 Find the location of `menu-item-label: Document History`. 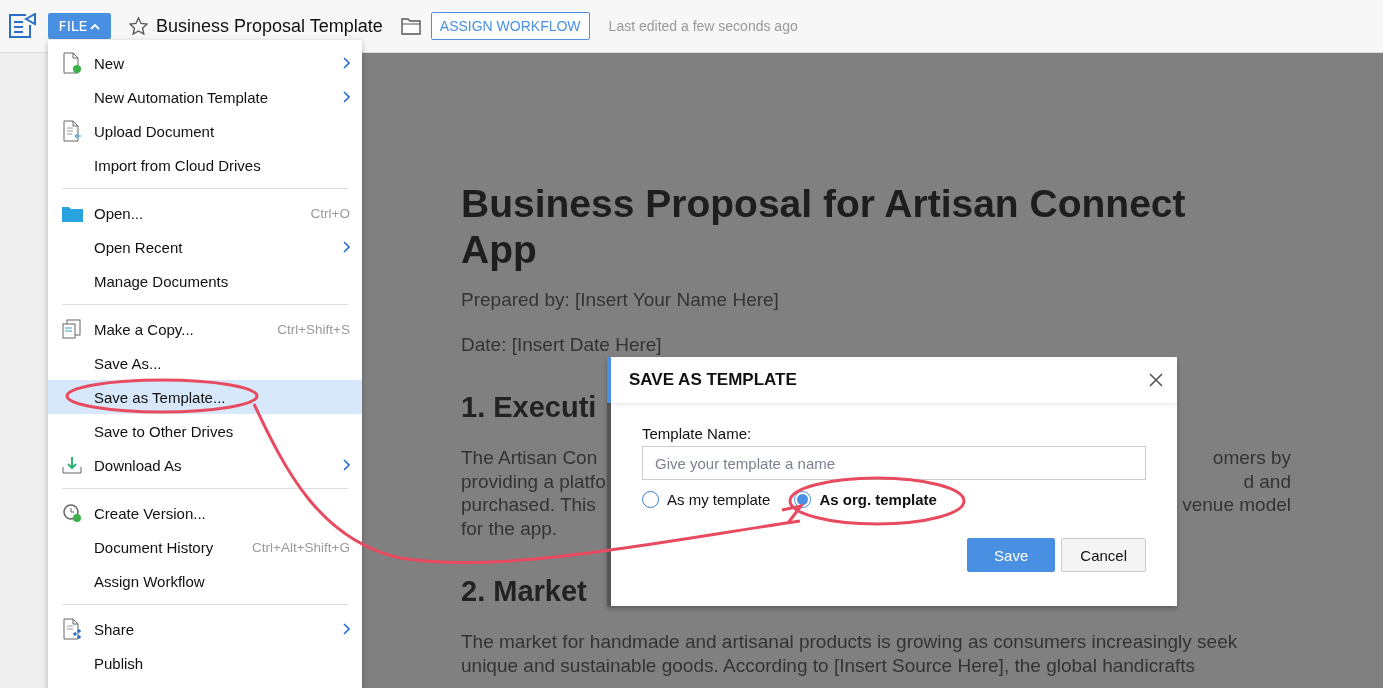

menu-item-label: Document History is located at coordinates (154, 547).